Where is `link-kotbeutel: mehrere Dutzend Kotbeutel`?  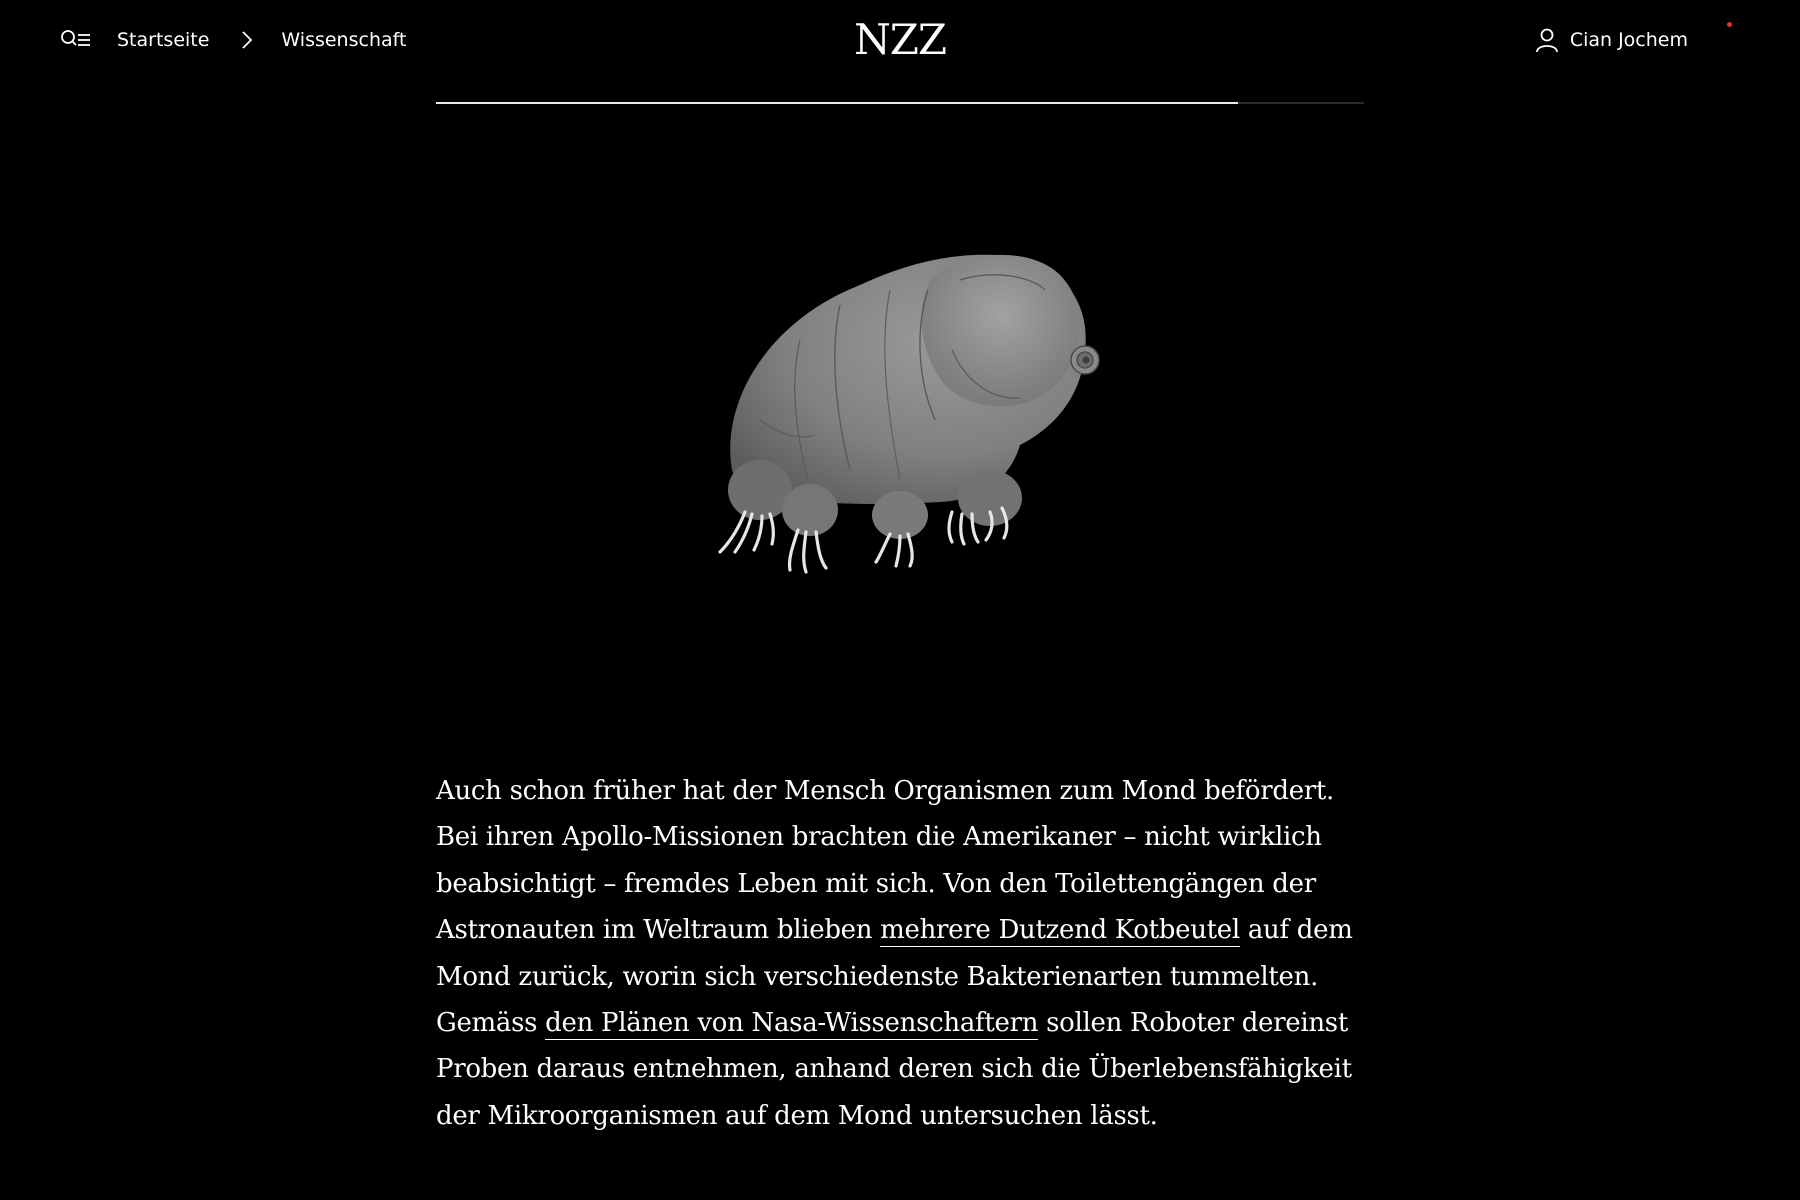
link-kotbeutel: mehrere Dutzend Kotbeutel is located at coordinates (1060, 931).